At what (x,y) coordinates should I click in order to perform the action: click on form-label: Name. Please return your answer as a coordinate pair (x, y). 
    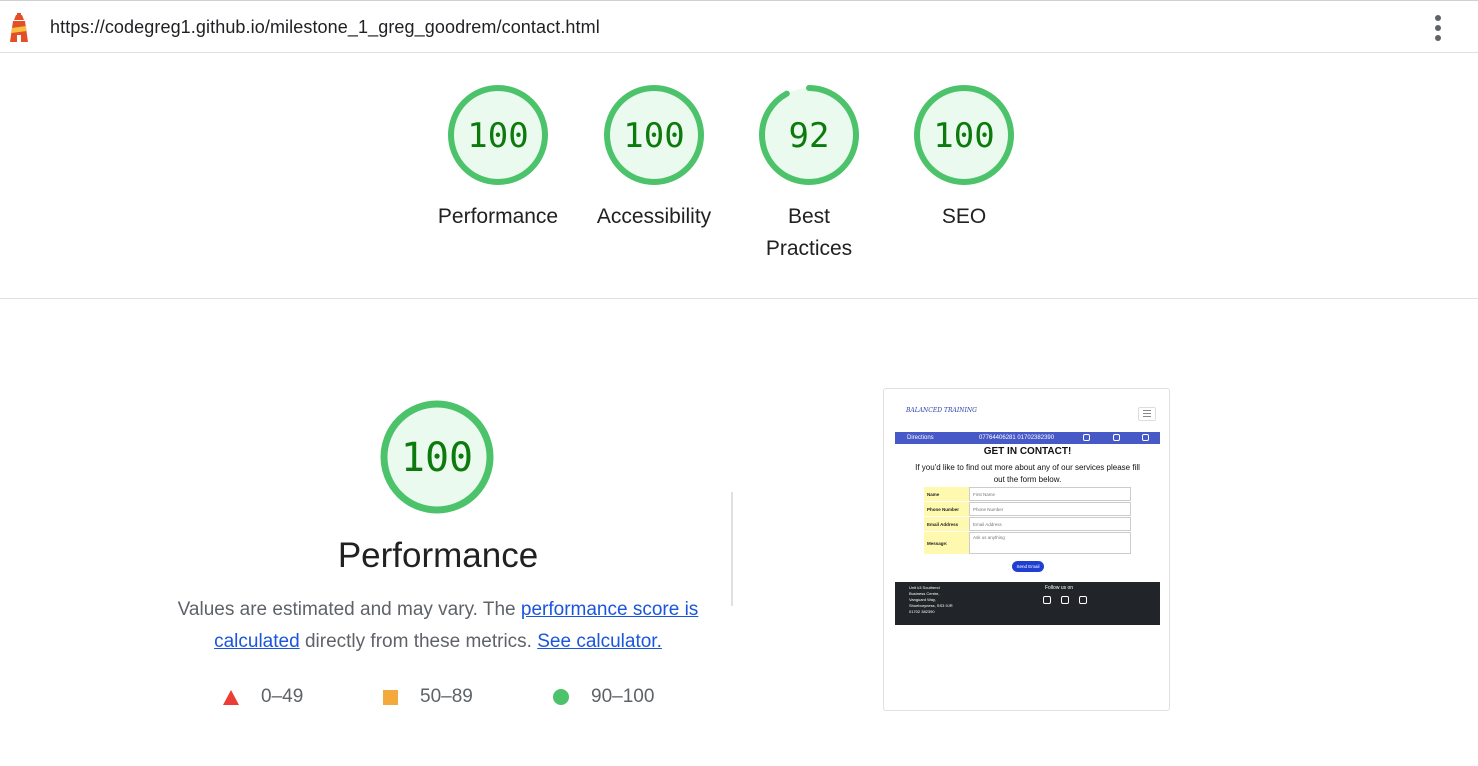
    Looking at the image, I should click on (946, 494).